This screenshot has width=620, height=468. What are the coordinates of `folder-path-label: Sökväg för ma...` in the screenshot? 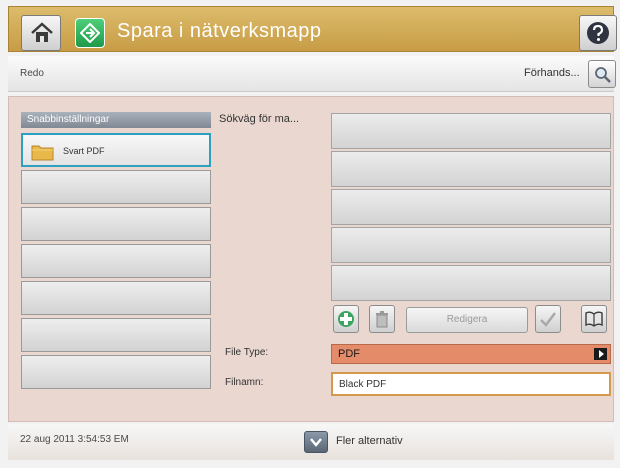 It's located at (259, 119).